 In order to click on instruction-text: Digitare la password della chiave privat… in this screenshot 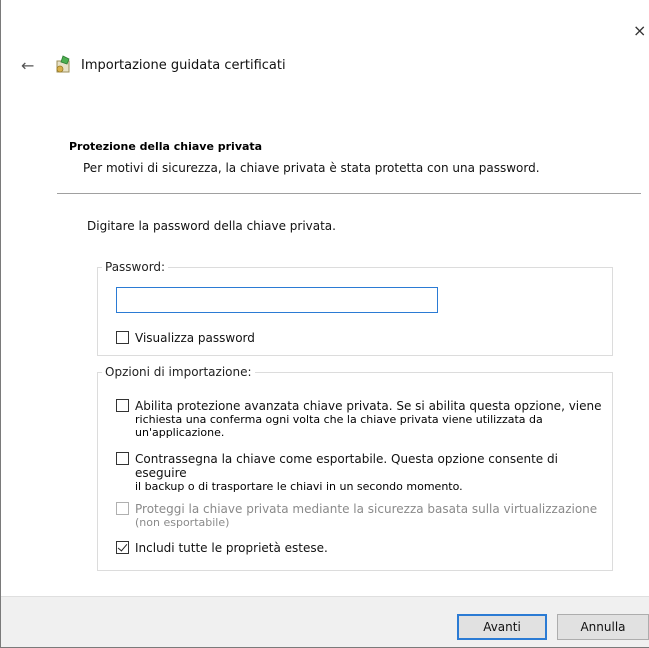, I will do `click(211, 226)`.